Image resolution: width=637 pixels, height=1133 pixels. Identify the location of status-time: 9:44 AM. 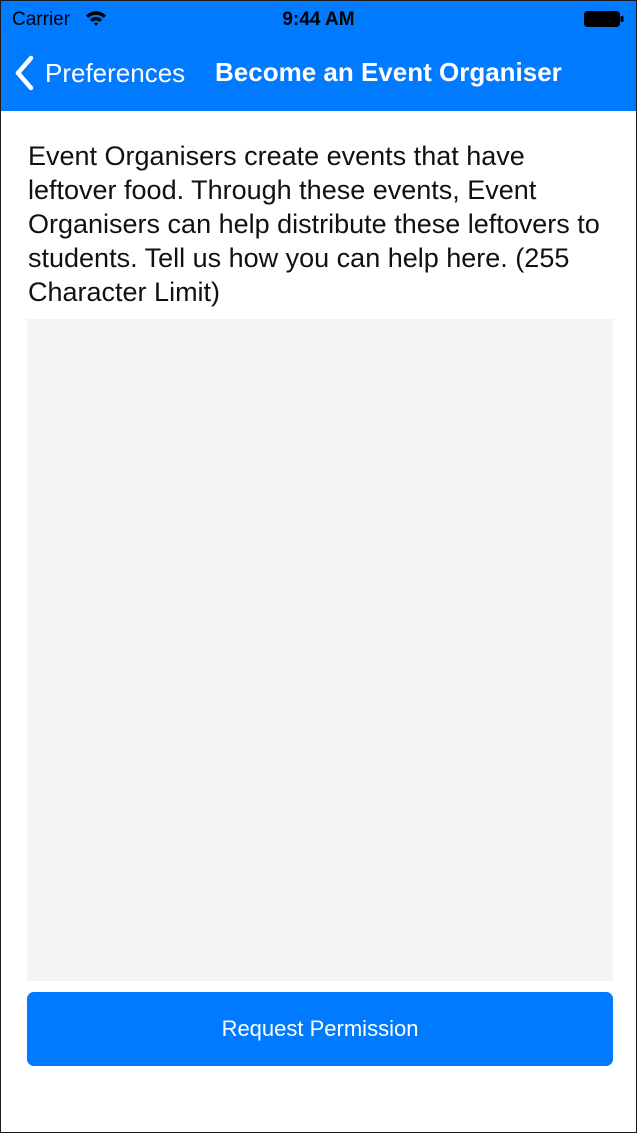
(318, 19).